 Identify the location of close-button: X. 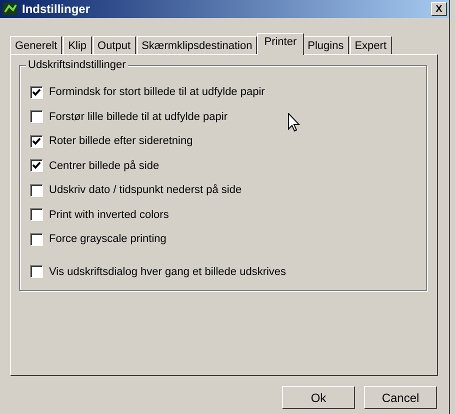
(439, 9).